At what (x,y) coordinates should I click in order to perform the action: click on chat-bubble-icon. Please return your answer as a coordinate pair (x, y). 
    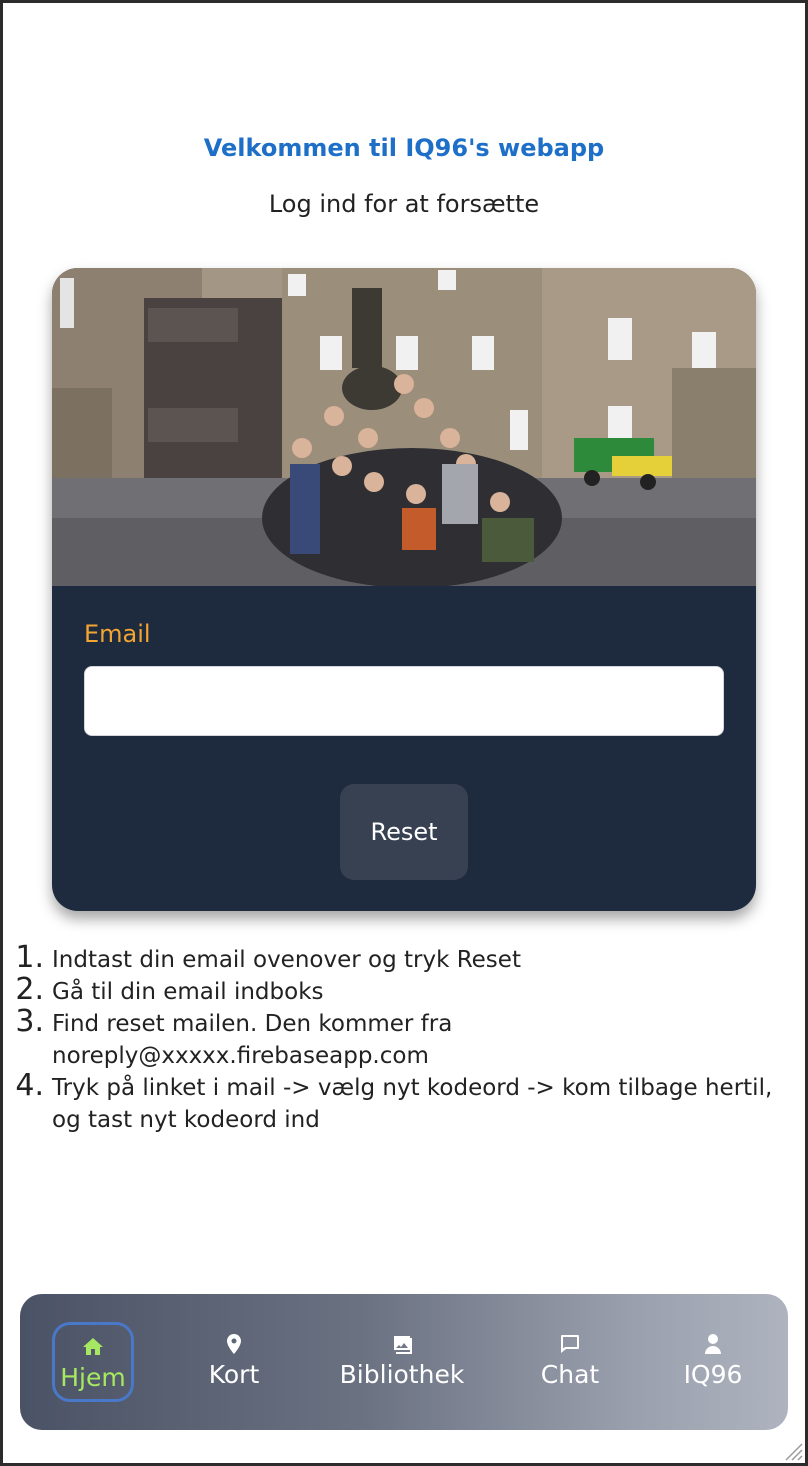
    Looking at the image, I should click on (570, 1347).